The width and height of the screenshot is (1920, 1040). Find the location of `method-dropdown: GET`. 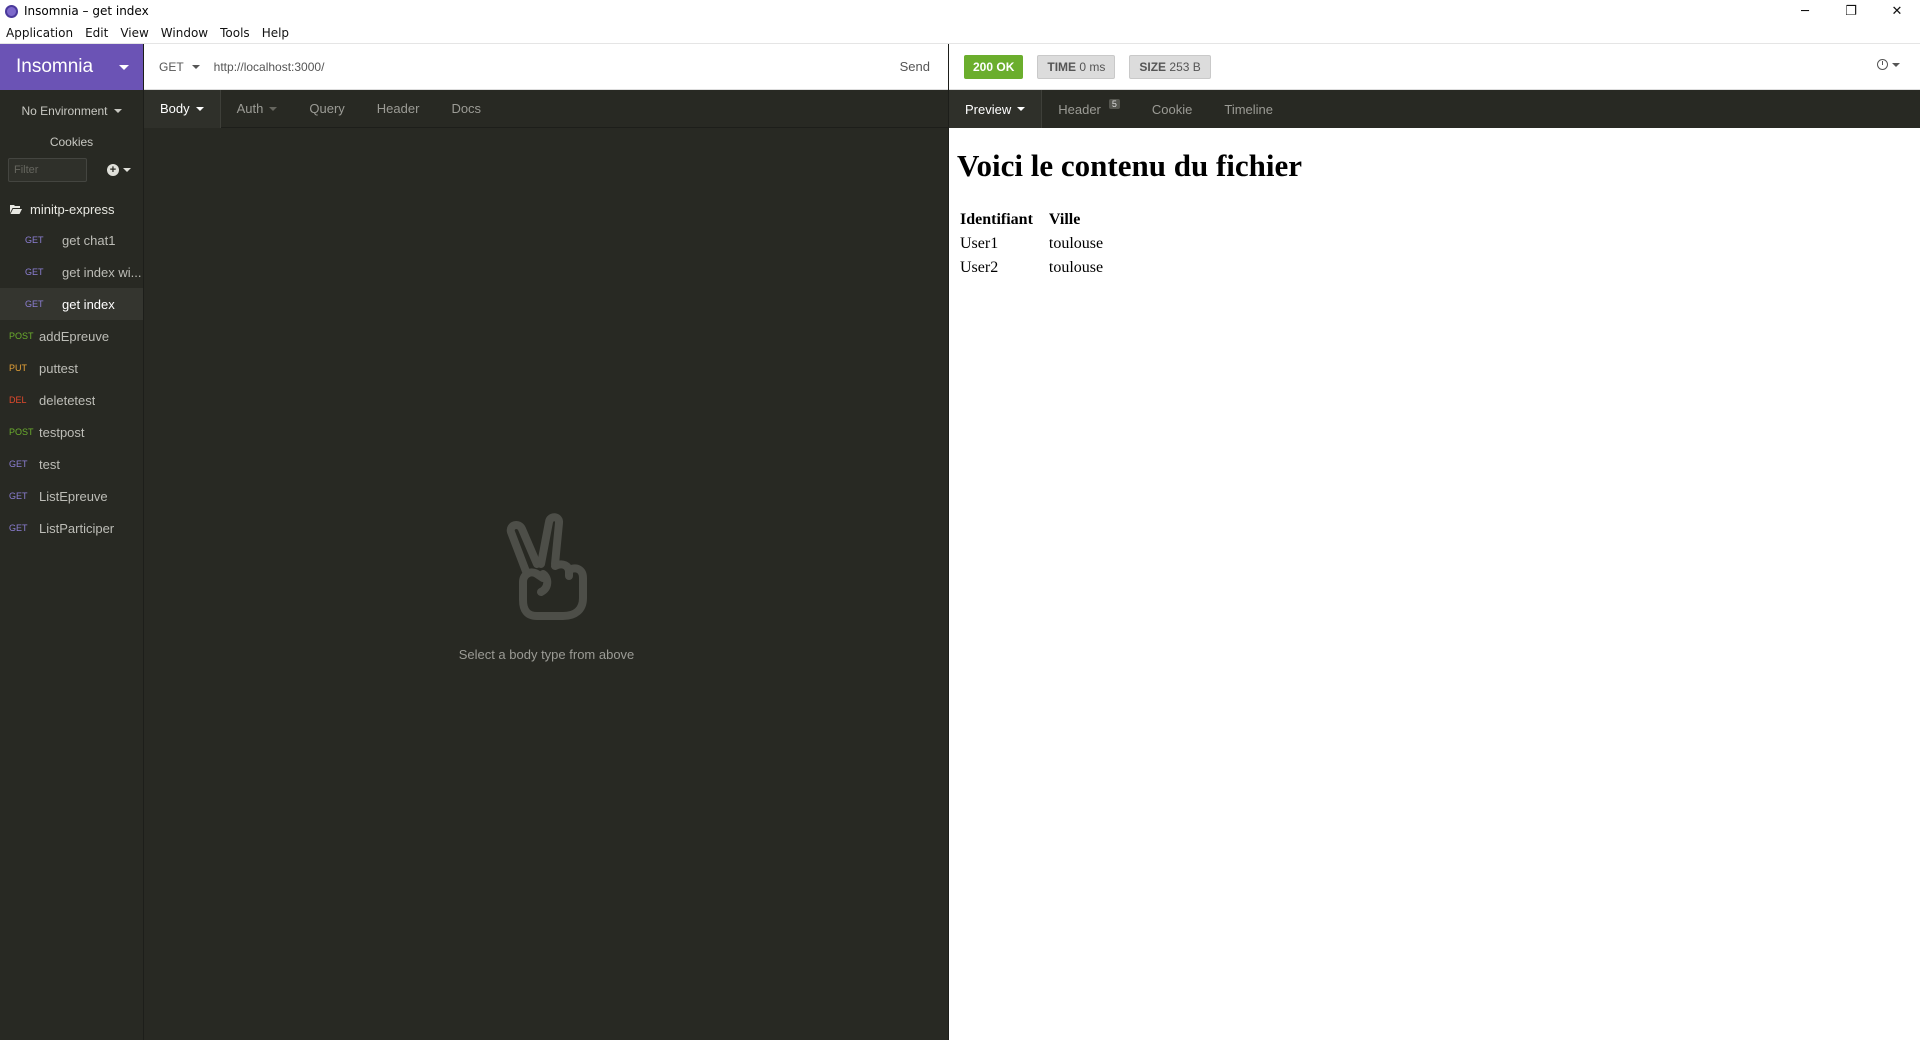

method-dropdown: GET is located at coordinates (179, 67).